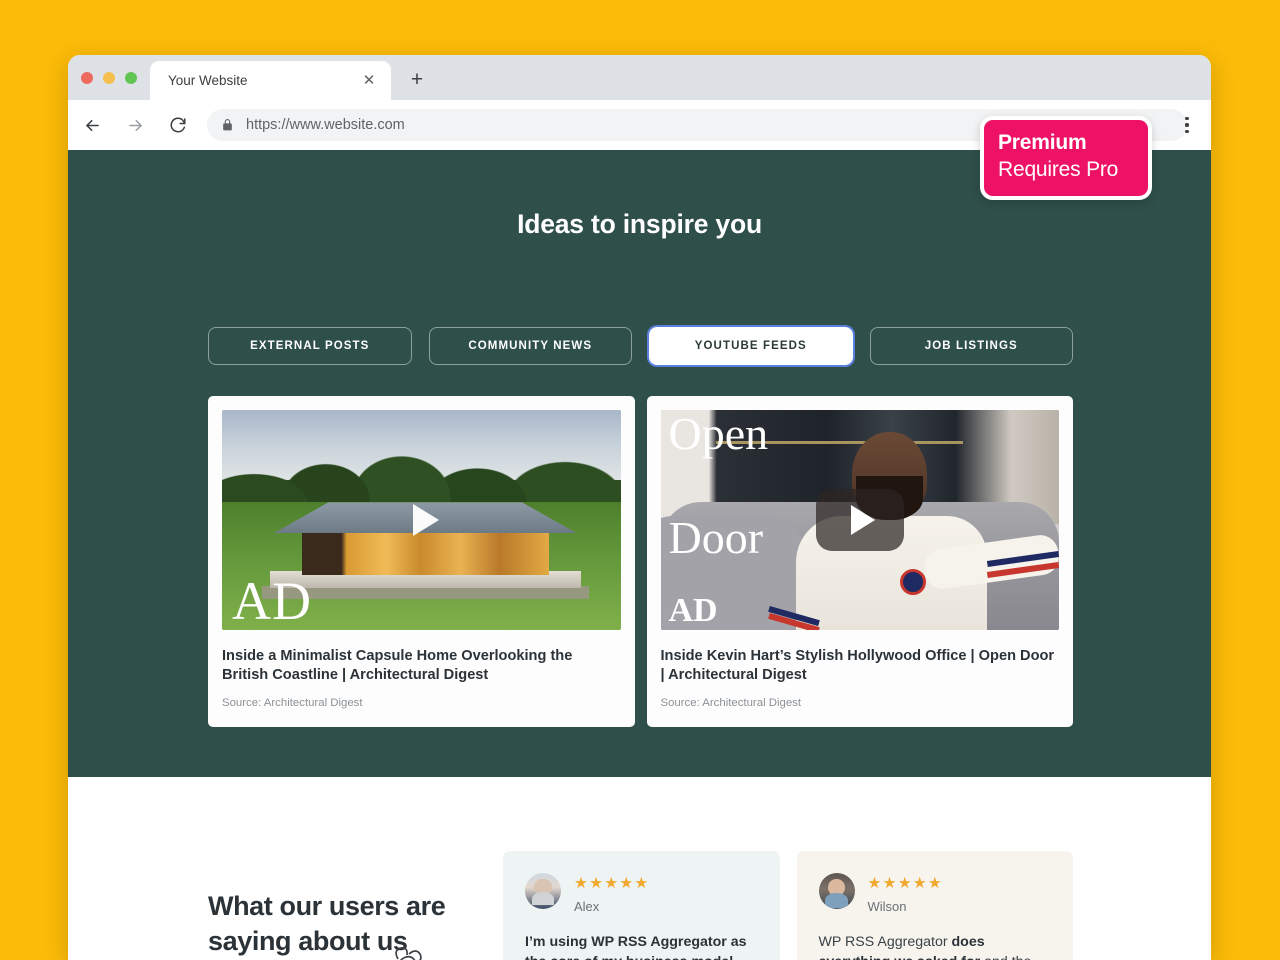  I want to click on testimonial-header: ★★★★★ Alex, so click(641, 893).